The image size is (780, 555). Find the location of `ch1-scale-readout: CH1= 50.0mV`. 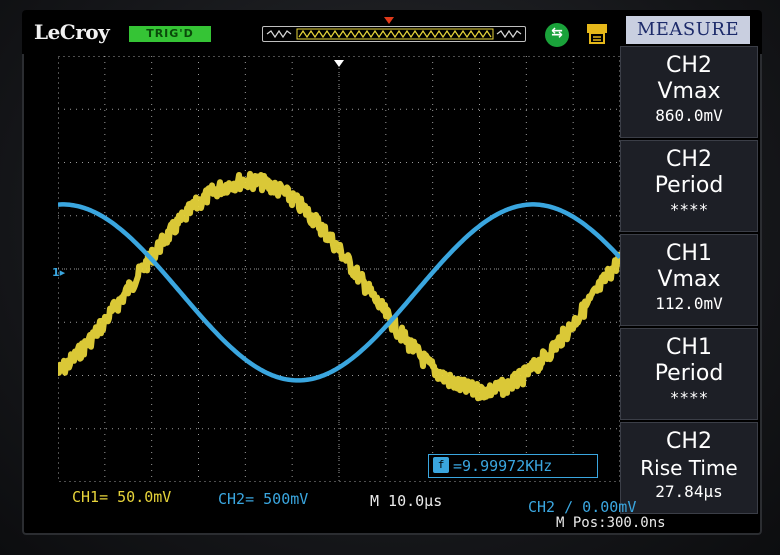

ch1-scale-readout: CH1= 50.0mV is located at coordinates (122, 497).